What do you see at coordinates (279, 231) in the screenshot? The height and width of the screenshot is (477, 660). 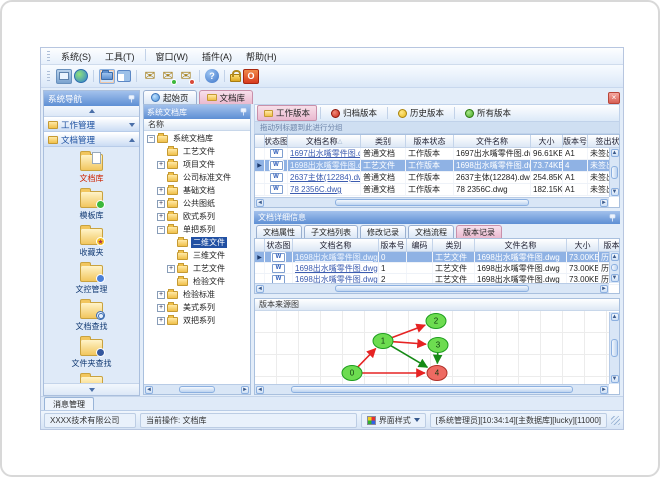 I see `detail-tab-文档属性: 文档属性` at bounding box center [279, 231].